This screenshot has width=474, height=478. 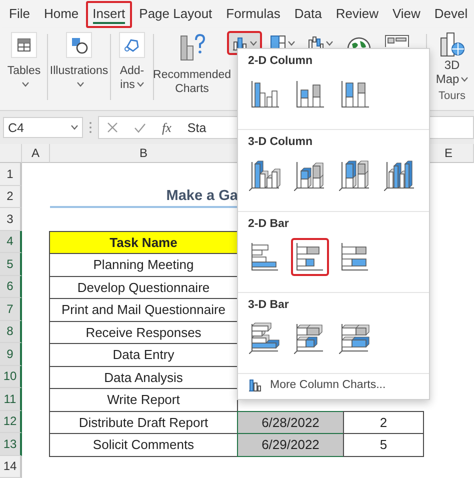 What do you see at coordinates (11, 467) in the screenshot?
I see `row-header: 14` at bounding box center [11, 467].